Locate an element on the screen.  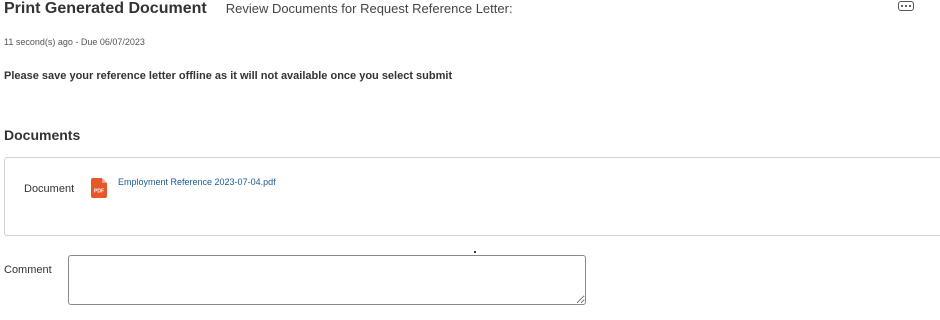
comment-label: Comment is located at coordinates (28, 270).